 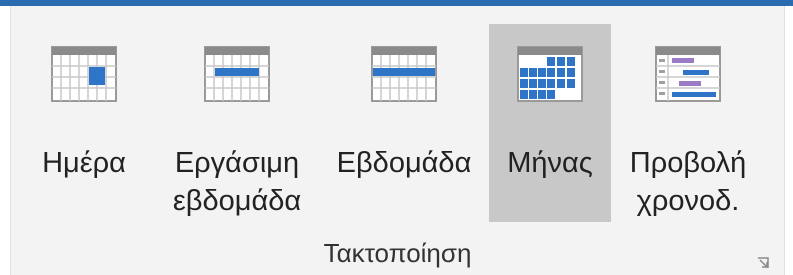 What do you see at coordinates (688, 123) in the screenshot?
I see `schedule-view-button: Προβολή χρονοδ.` at bounding box center [688, 123].